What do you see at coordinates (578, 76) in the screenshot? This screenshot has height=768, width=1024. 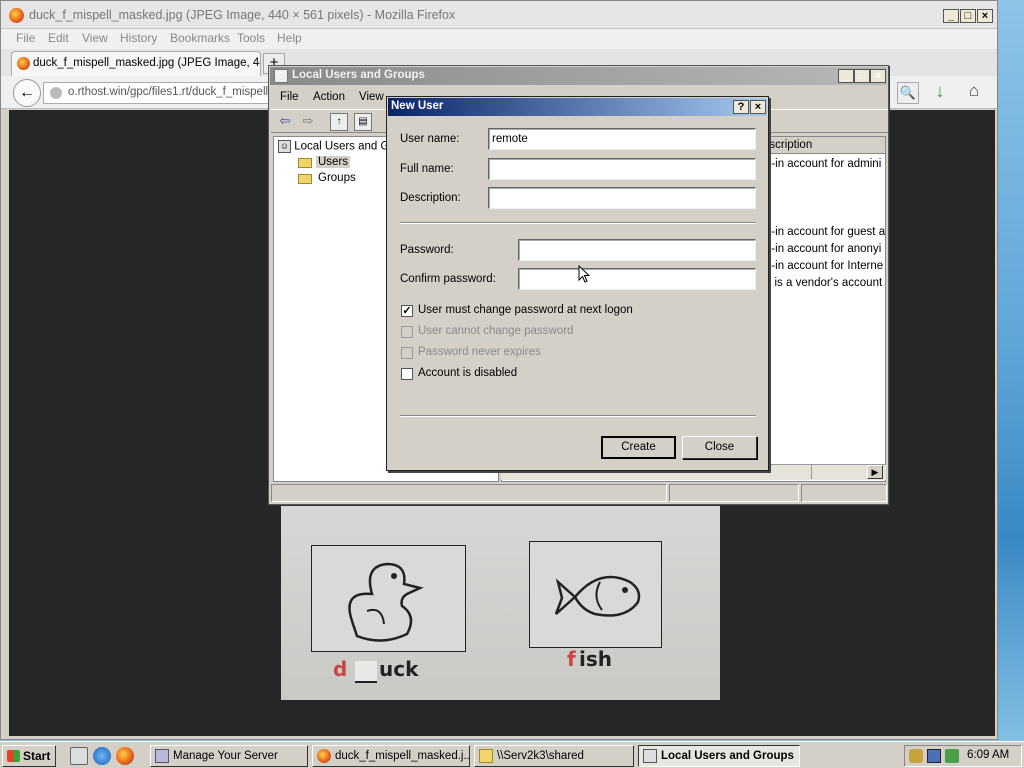 I see `mmc-titlebar: ☺ Local Users and Groups _ □ ×` at bounding box center [578, 76].